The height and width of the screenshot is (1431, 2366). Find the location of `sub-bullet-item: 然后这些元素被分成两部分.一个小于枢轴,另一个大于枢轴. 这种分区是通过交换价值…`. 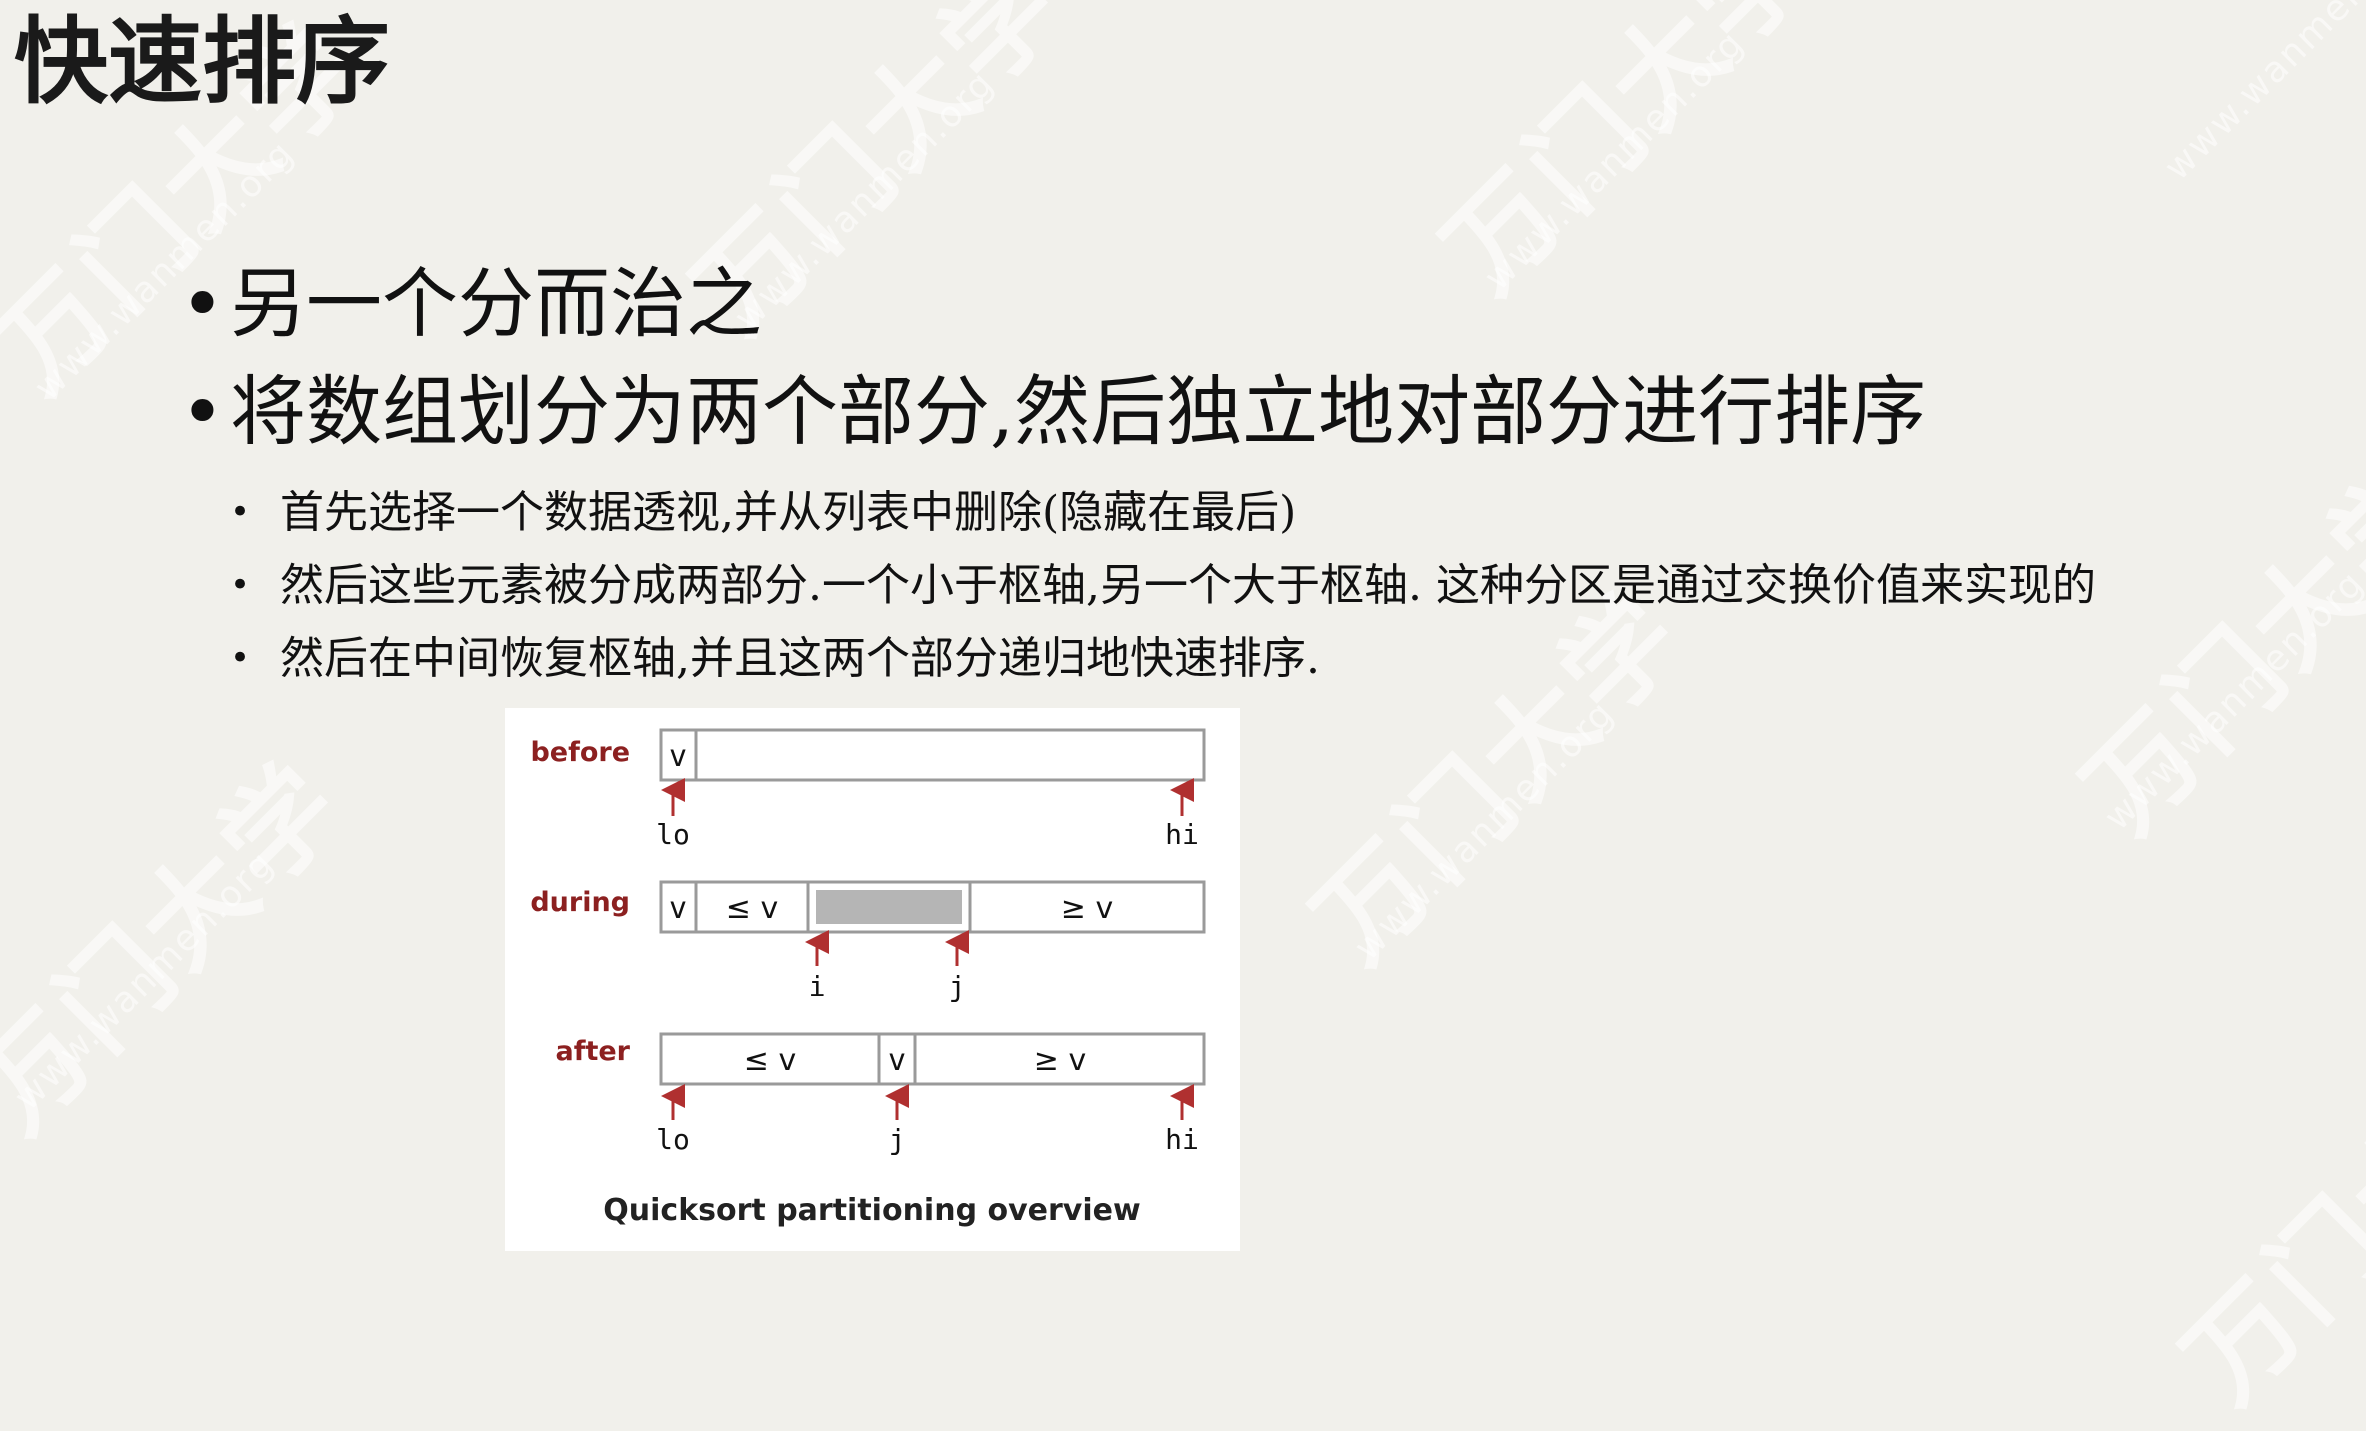

sub-bullet-item: 然后这些元素被分成两部分.一个小于枢轴,另一个大于枢轴. 这种分区是通过交换价值… is located at coordinates (1163, 585).